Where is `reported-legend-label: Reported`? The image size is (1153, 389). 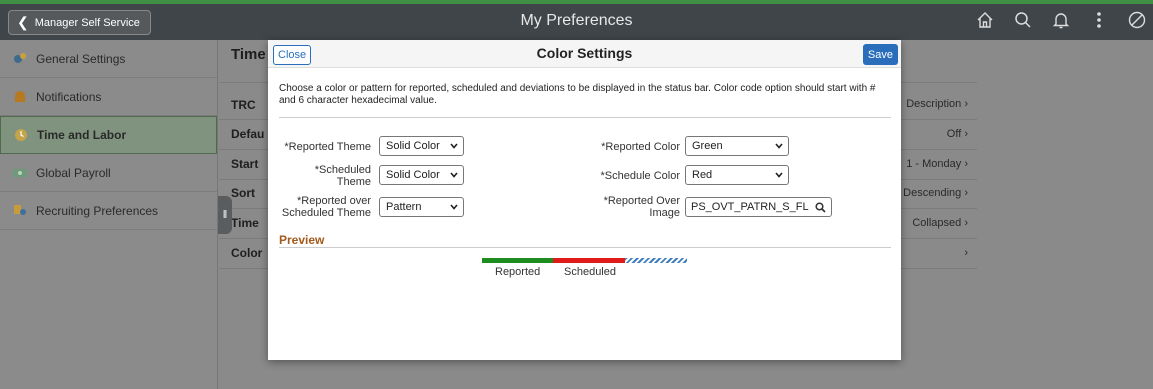 reported-legend-label: Reported is located at coordinates (518, 272).